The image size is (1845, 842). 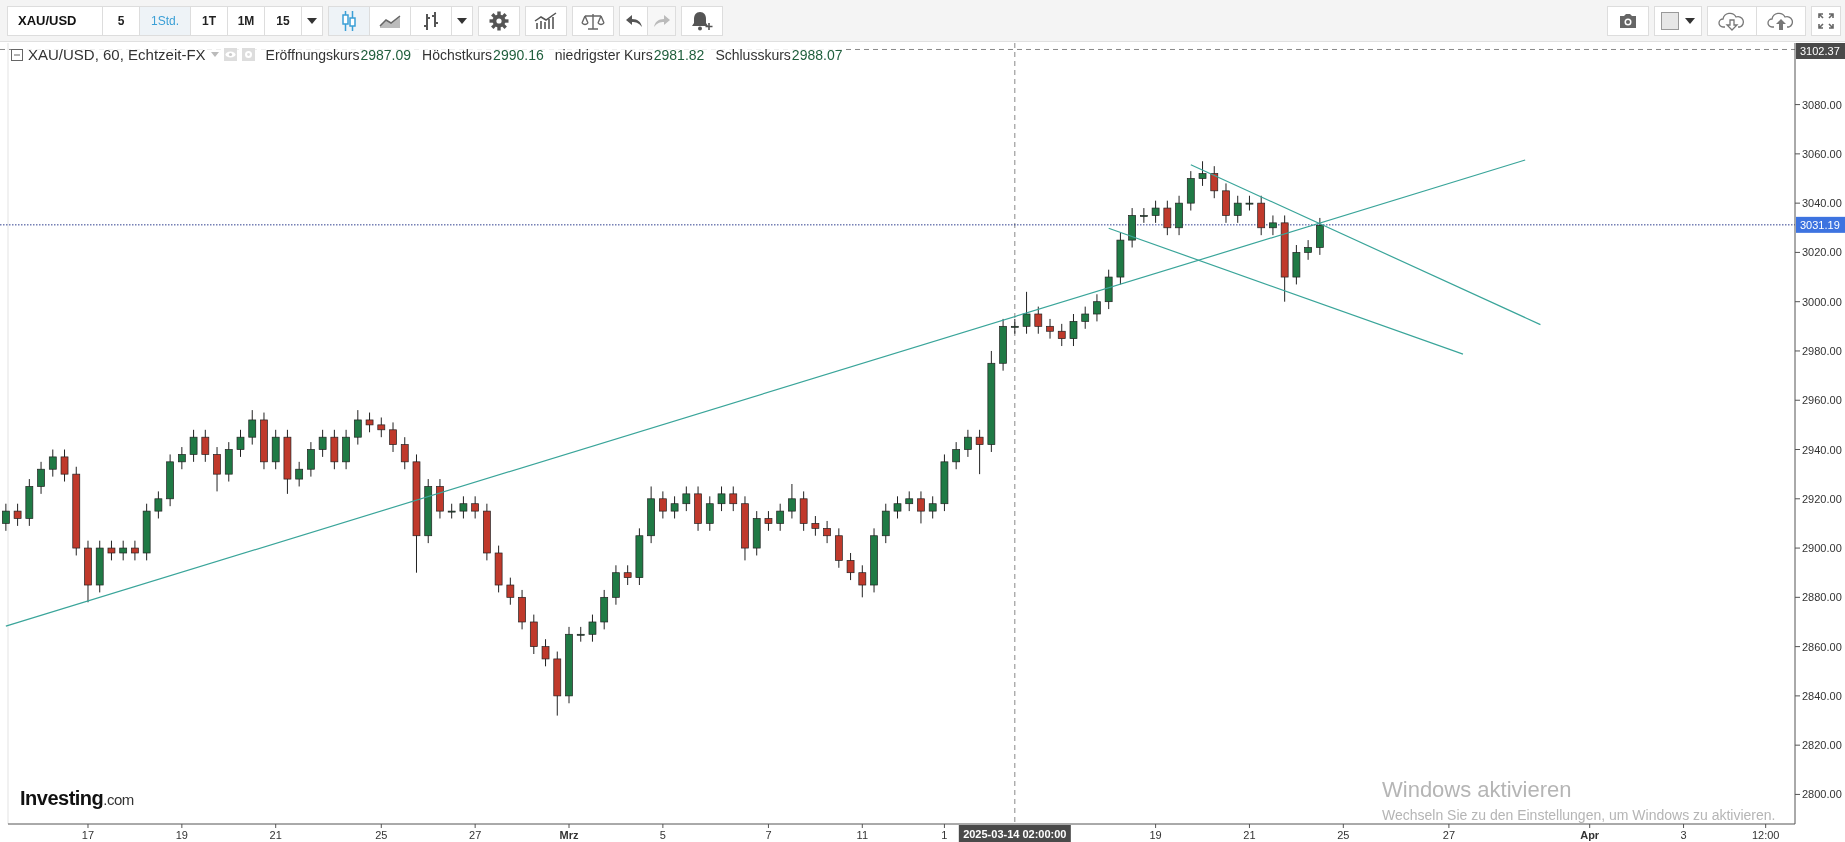 What do you see at coordinates (117, 54) in the screenshot?
I see `legend-title: XAU/USD, 60, Echtzeit-FX` at bounding box center [117, 54].